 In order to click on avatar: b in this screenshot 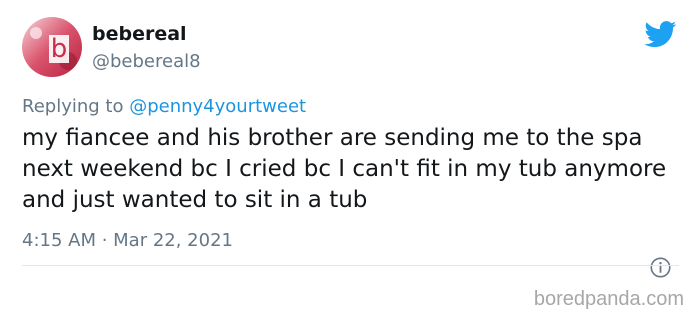, I will do `click(52, 47)`.